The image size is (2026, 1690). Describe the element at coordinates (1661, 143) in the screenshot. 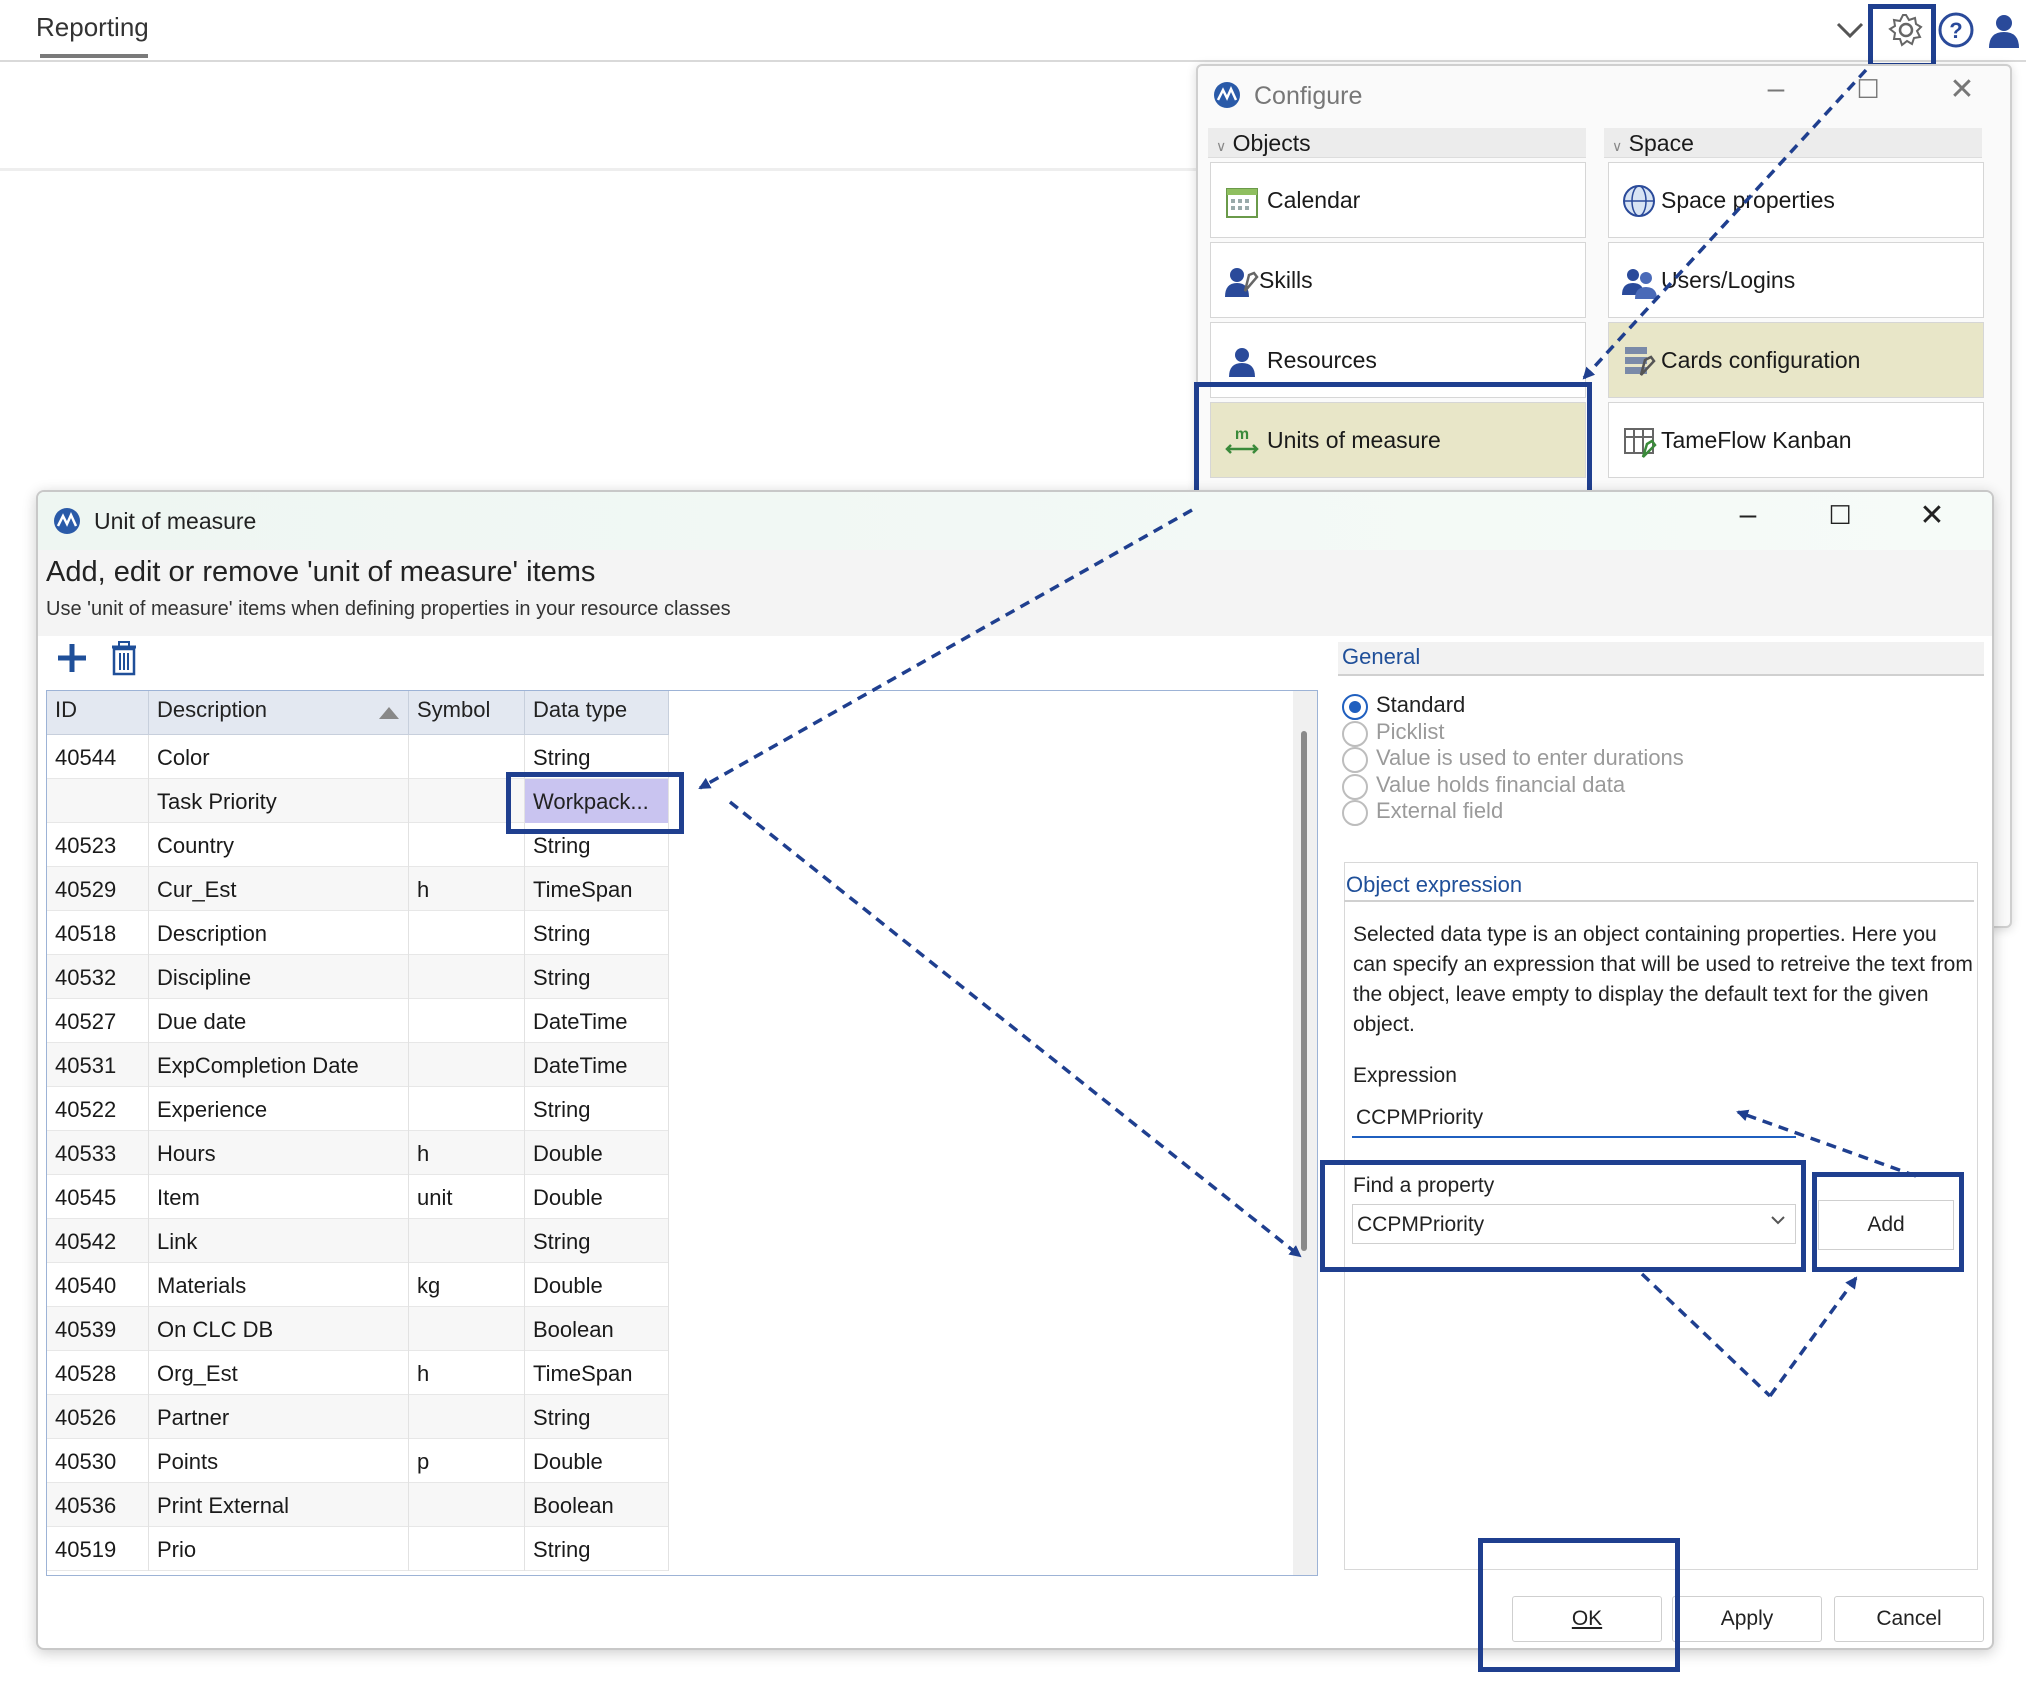

I see `group-label: Space` at that location.